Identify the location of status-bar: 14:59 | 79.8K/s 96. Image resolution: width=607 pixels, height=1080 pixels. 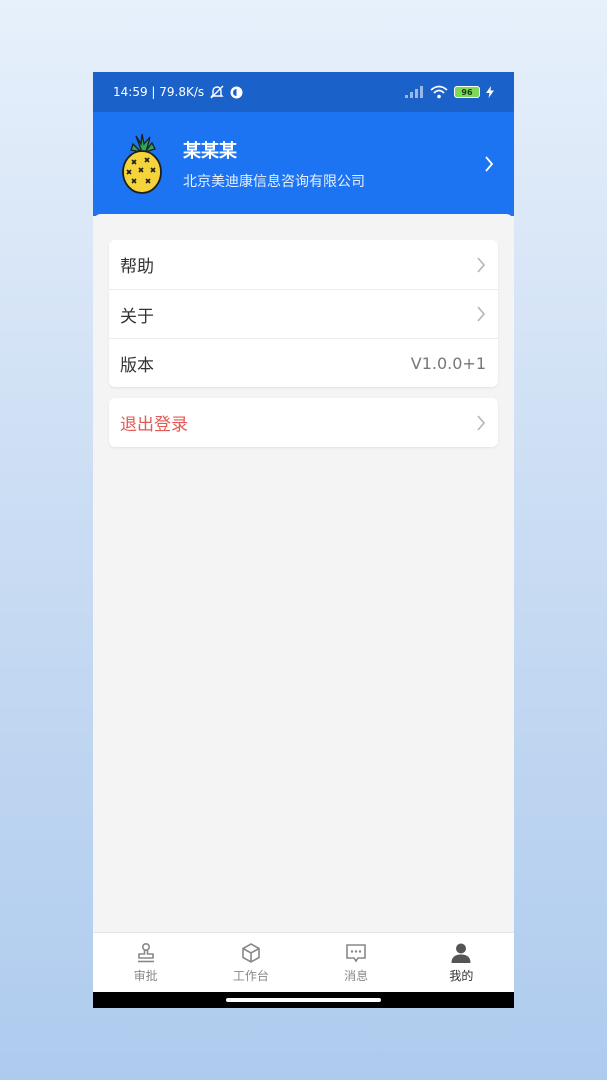
(303, 92).